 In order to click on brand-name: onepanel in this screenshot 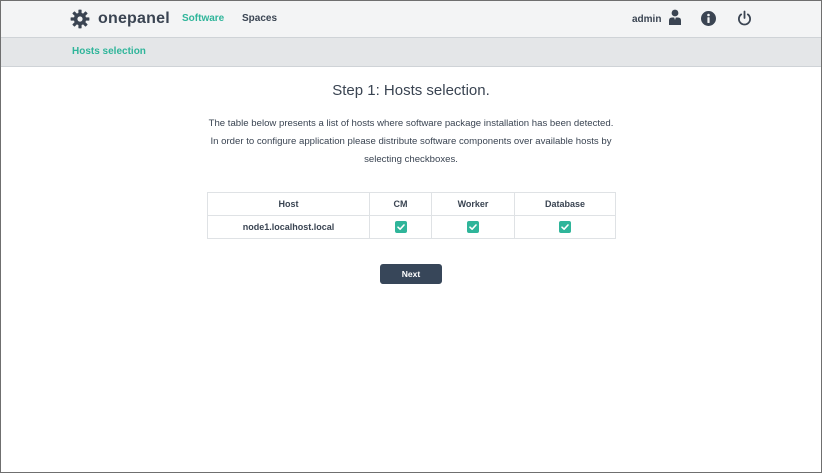, I will do `click(134, 18)`.